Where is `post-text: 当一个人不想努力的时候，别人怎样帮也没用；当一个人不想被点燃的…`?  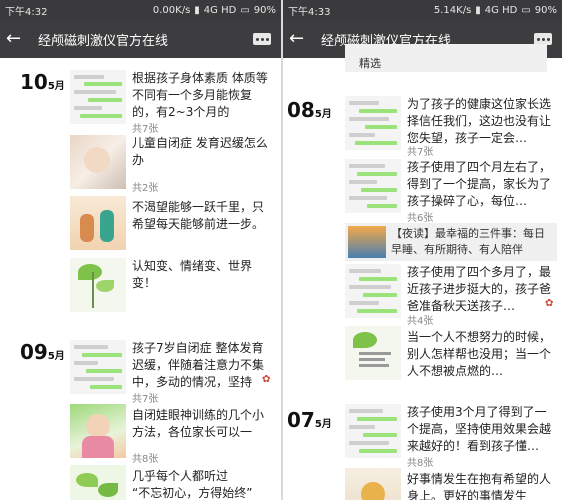
post-text: 当一个人不想努力的时候，别人怎样帮也没用；当一个人不想被点燃的… is located at coordinates (479, 354).